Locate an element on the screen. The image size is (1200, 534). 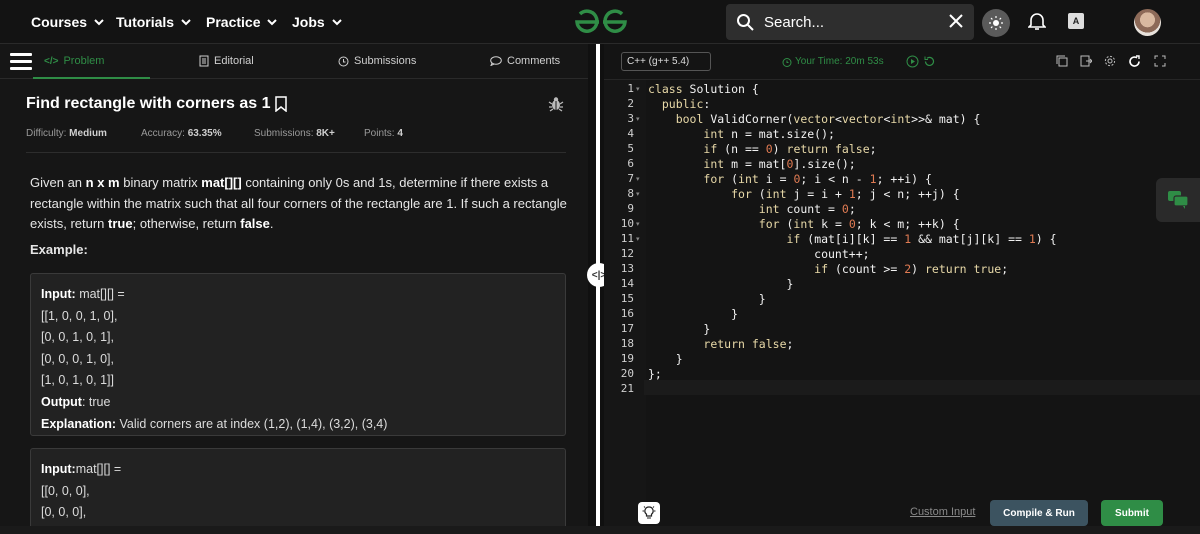
output-value: : true is located at coordinates (96, 401).